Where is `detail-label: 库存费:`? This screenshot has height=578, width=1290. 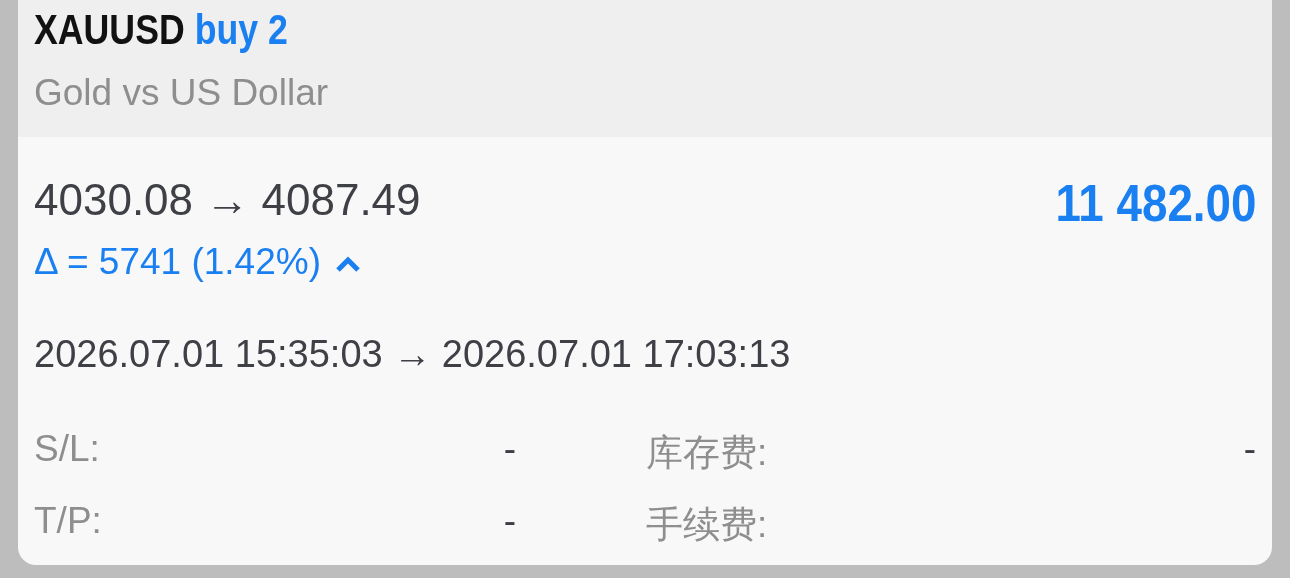 detail-label: 库存费: is located at coordinates (707, 453).